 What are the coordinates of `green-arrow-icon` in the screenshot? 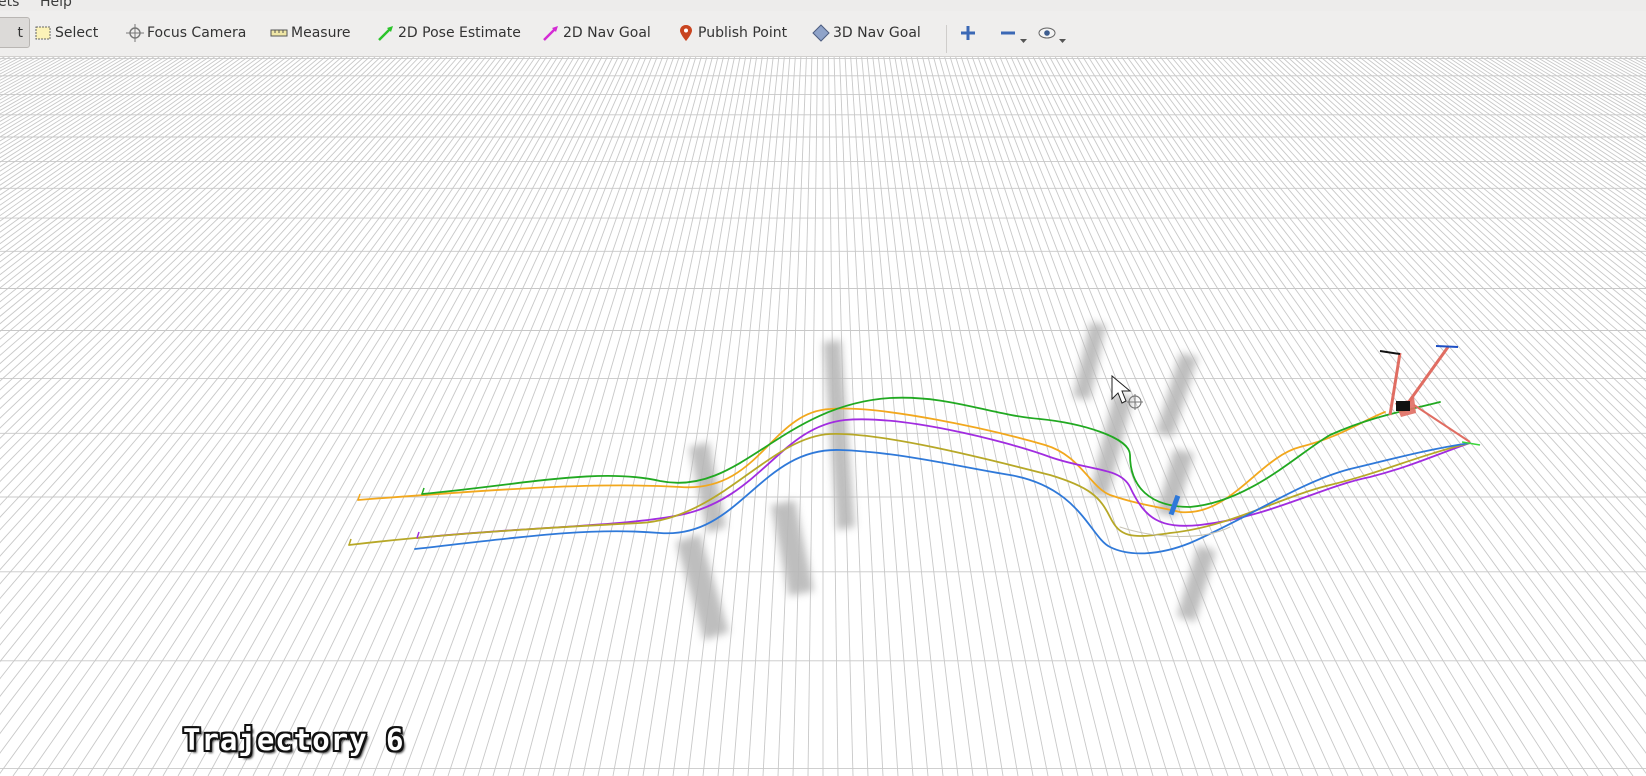 It's located at (385, 33).